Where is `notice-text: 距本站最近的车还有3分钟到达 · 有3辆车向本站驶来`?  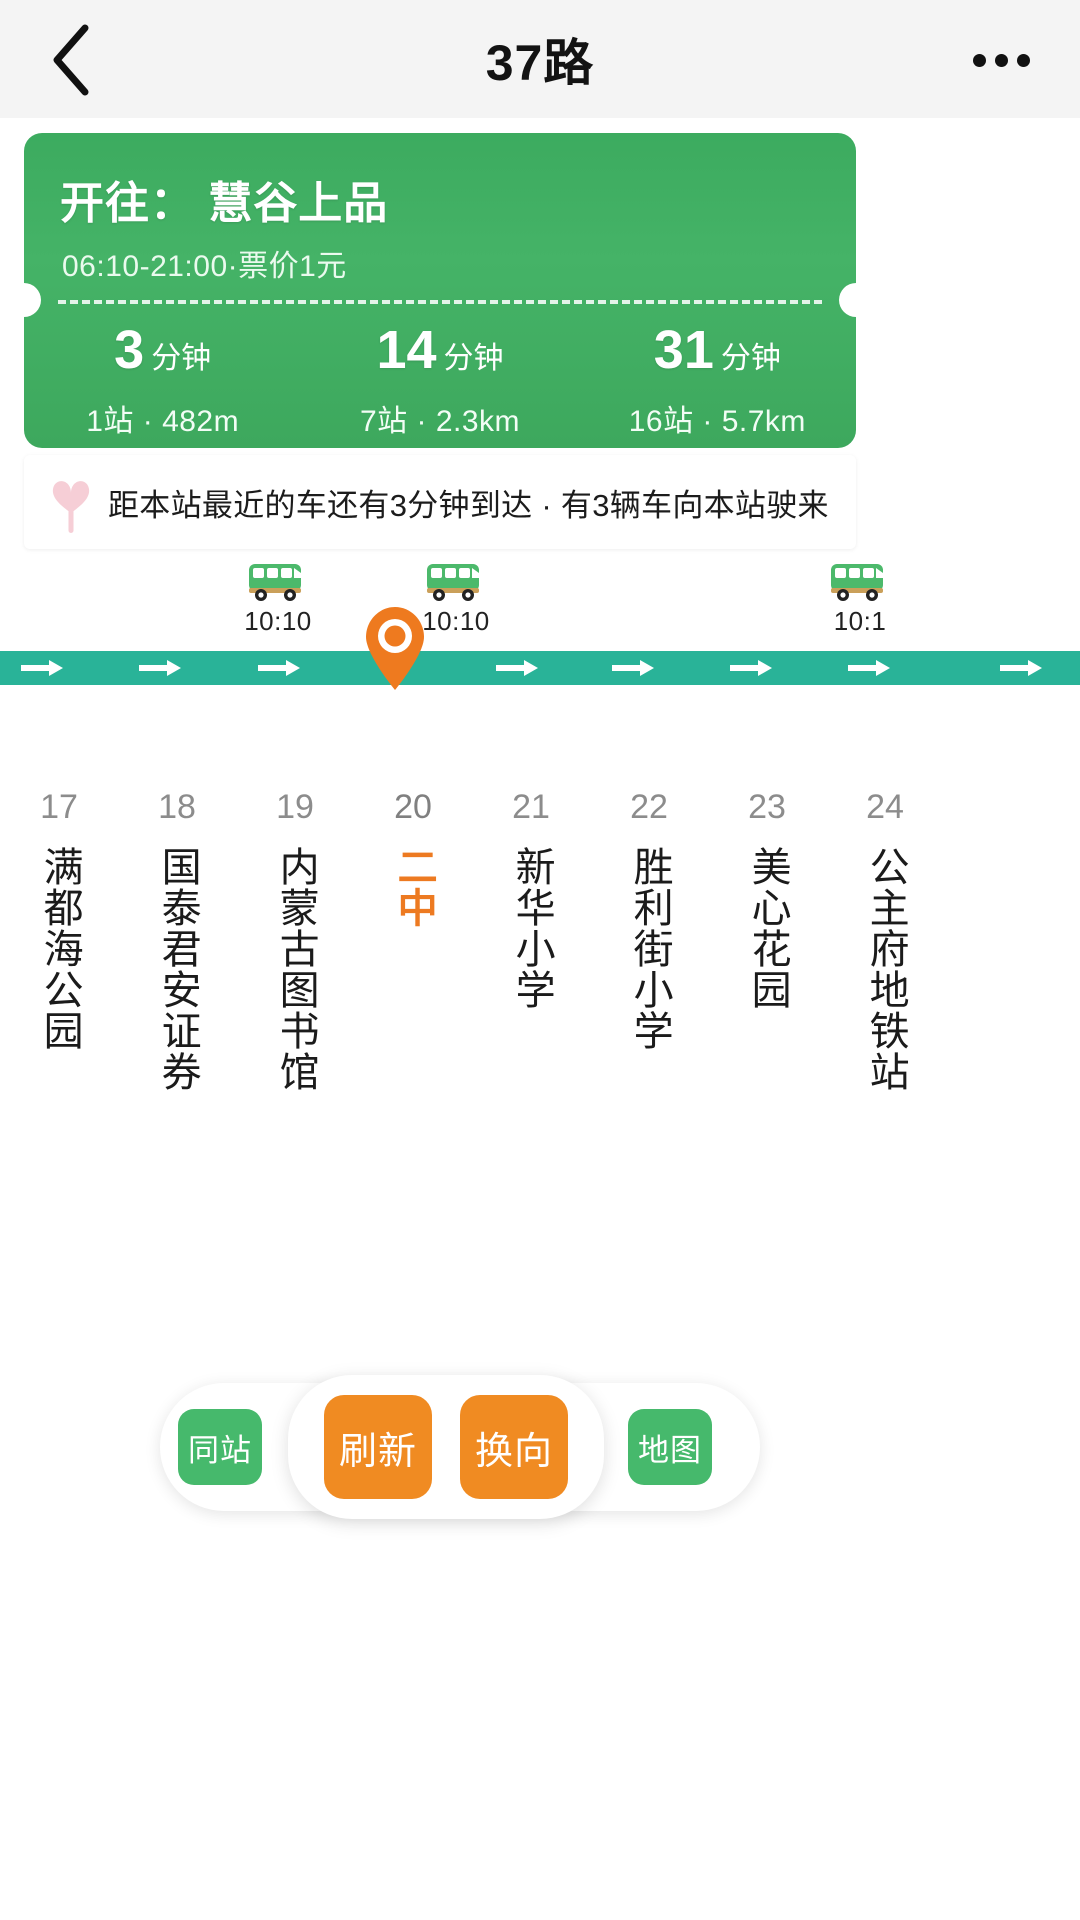 notice-text: 距本站最近的车还有3分钟到达 · 有3辆车向本站驶来 is located at coordinates (468, 505).